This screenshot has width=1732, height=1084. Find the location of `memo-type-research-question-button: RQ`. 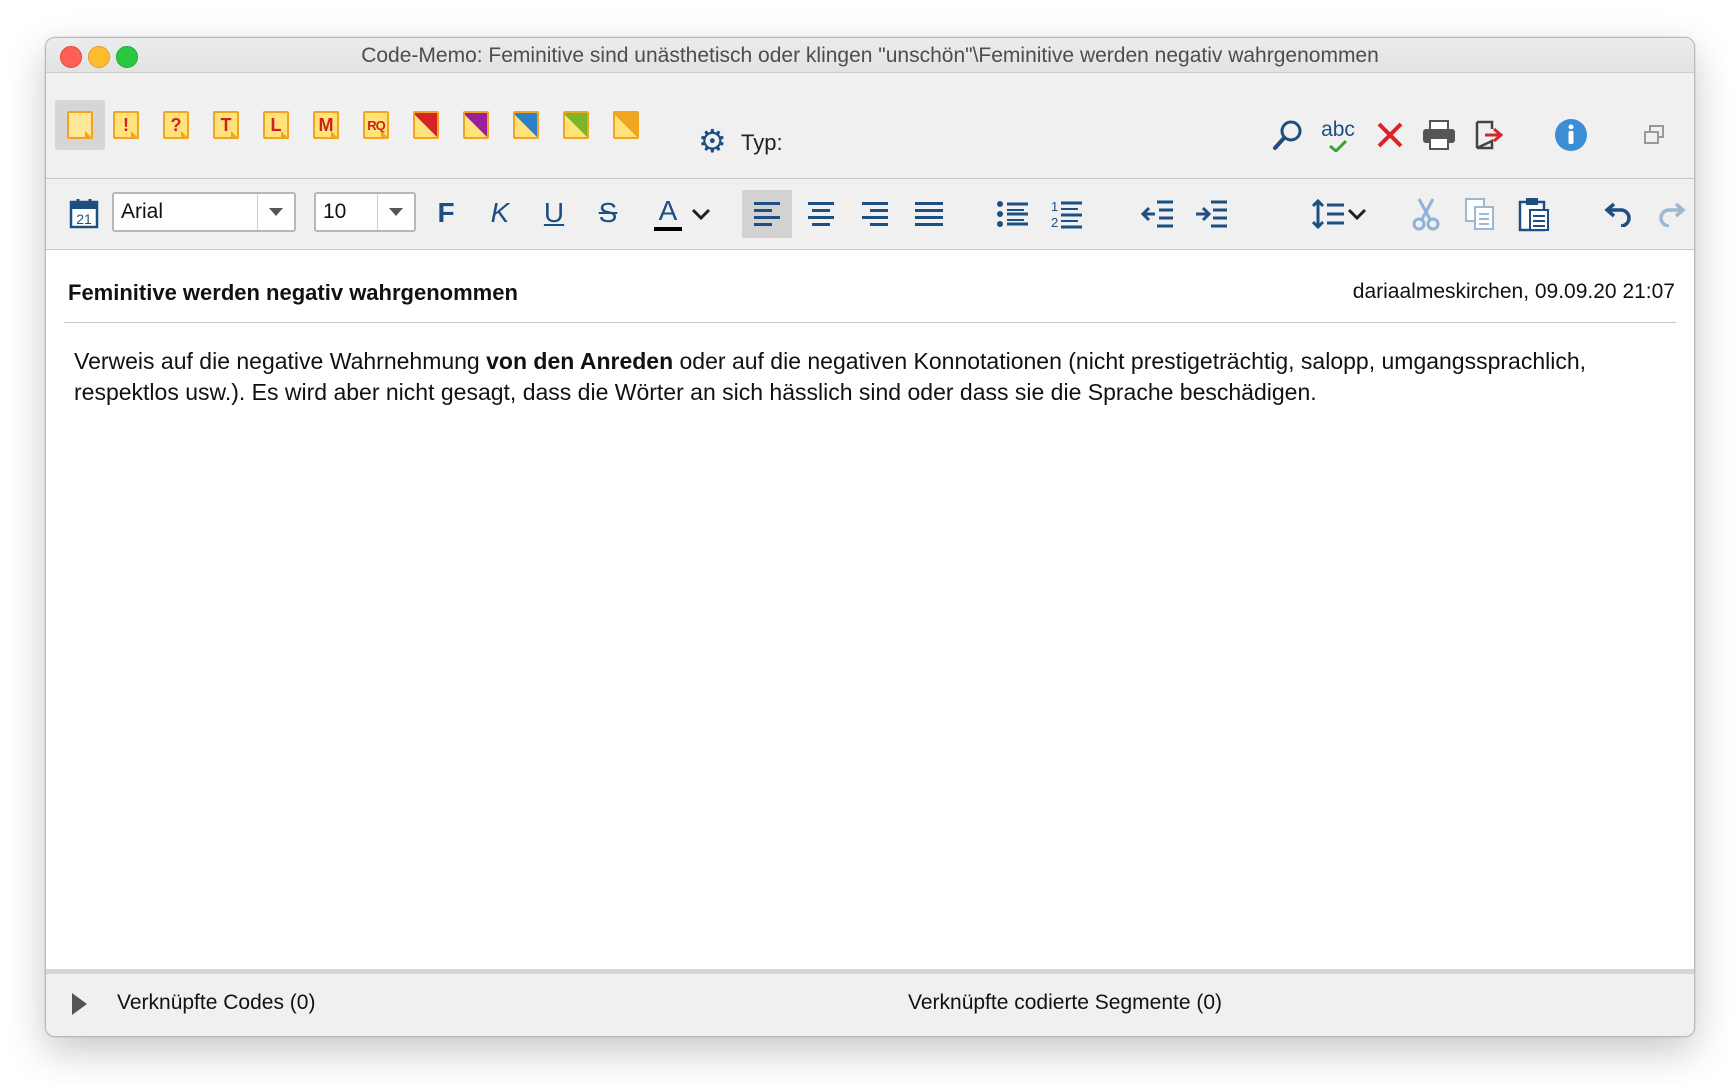

memo-type-research-question-button: RQ is located at coordinates (376, 125).